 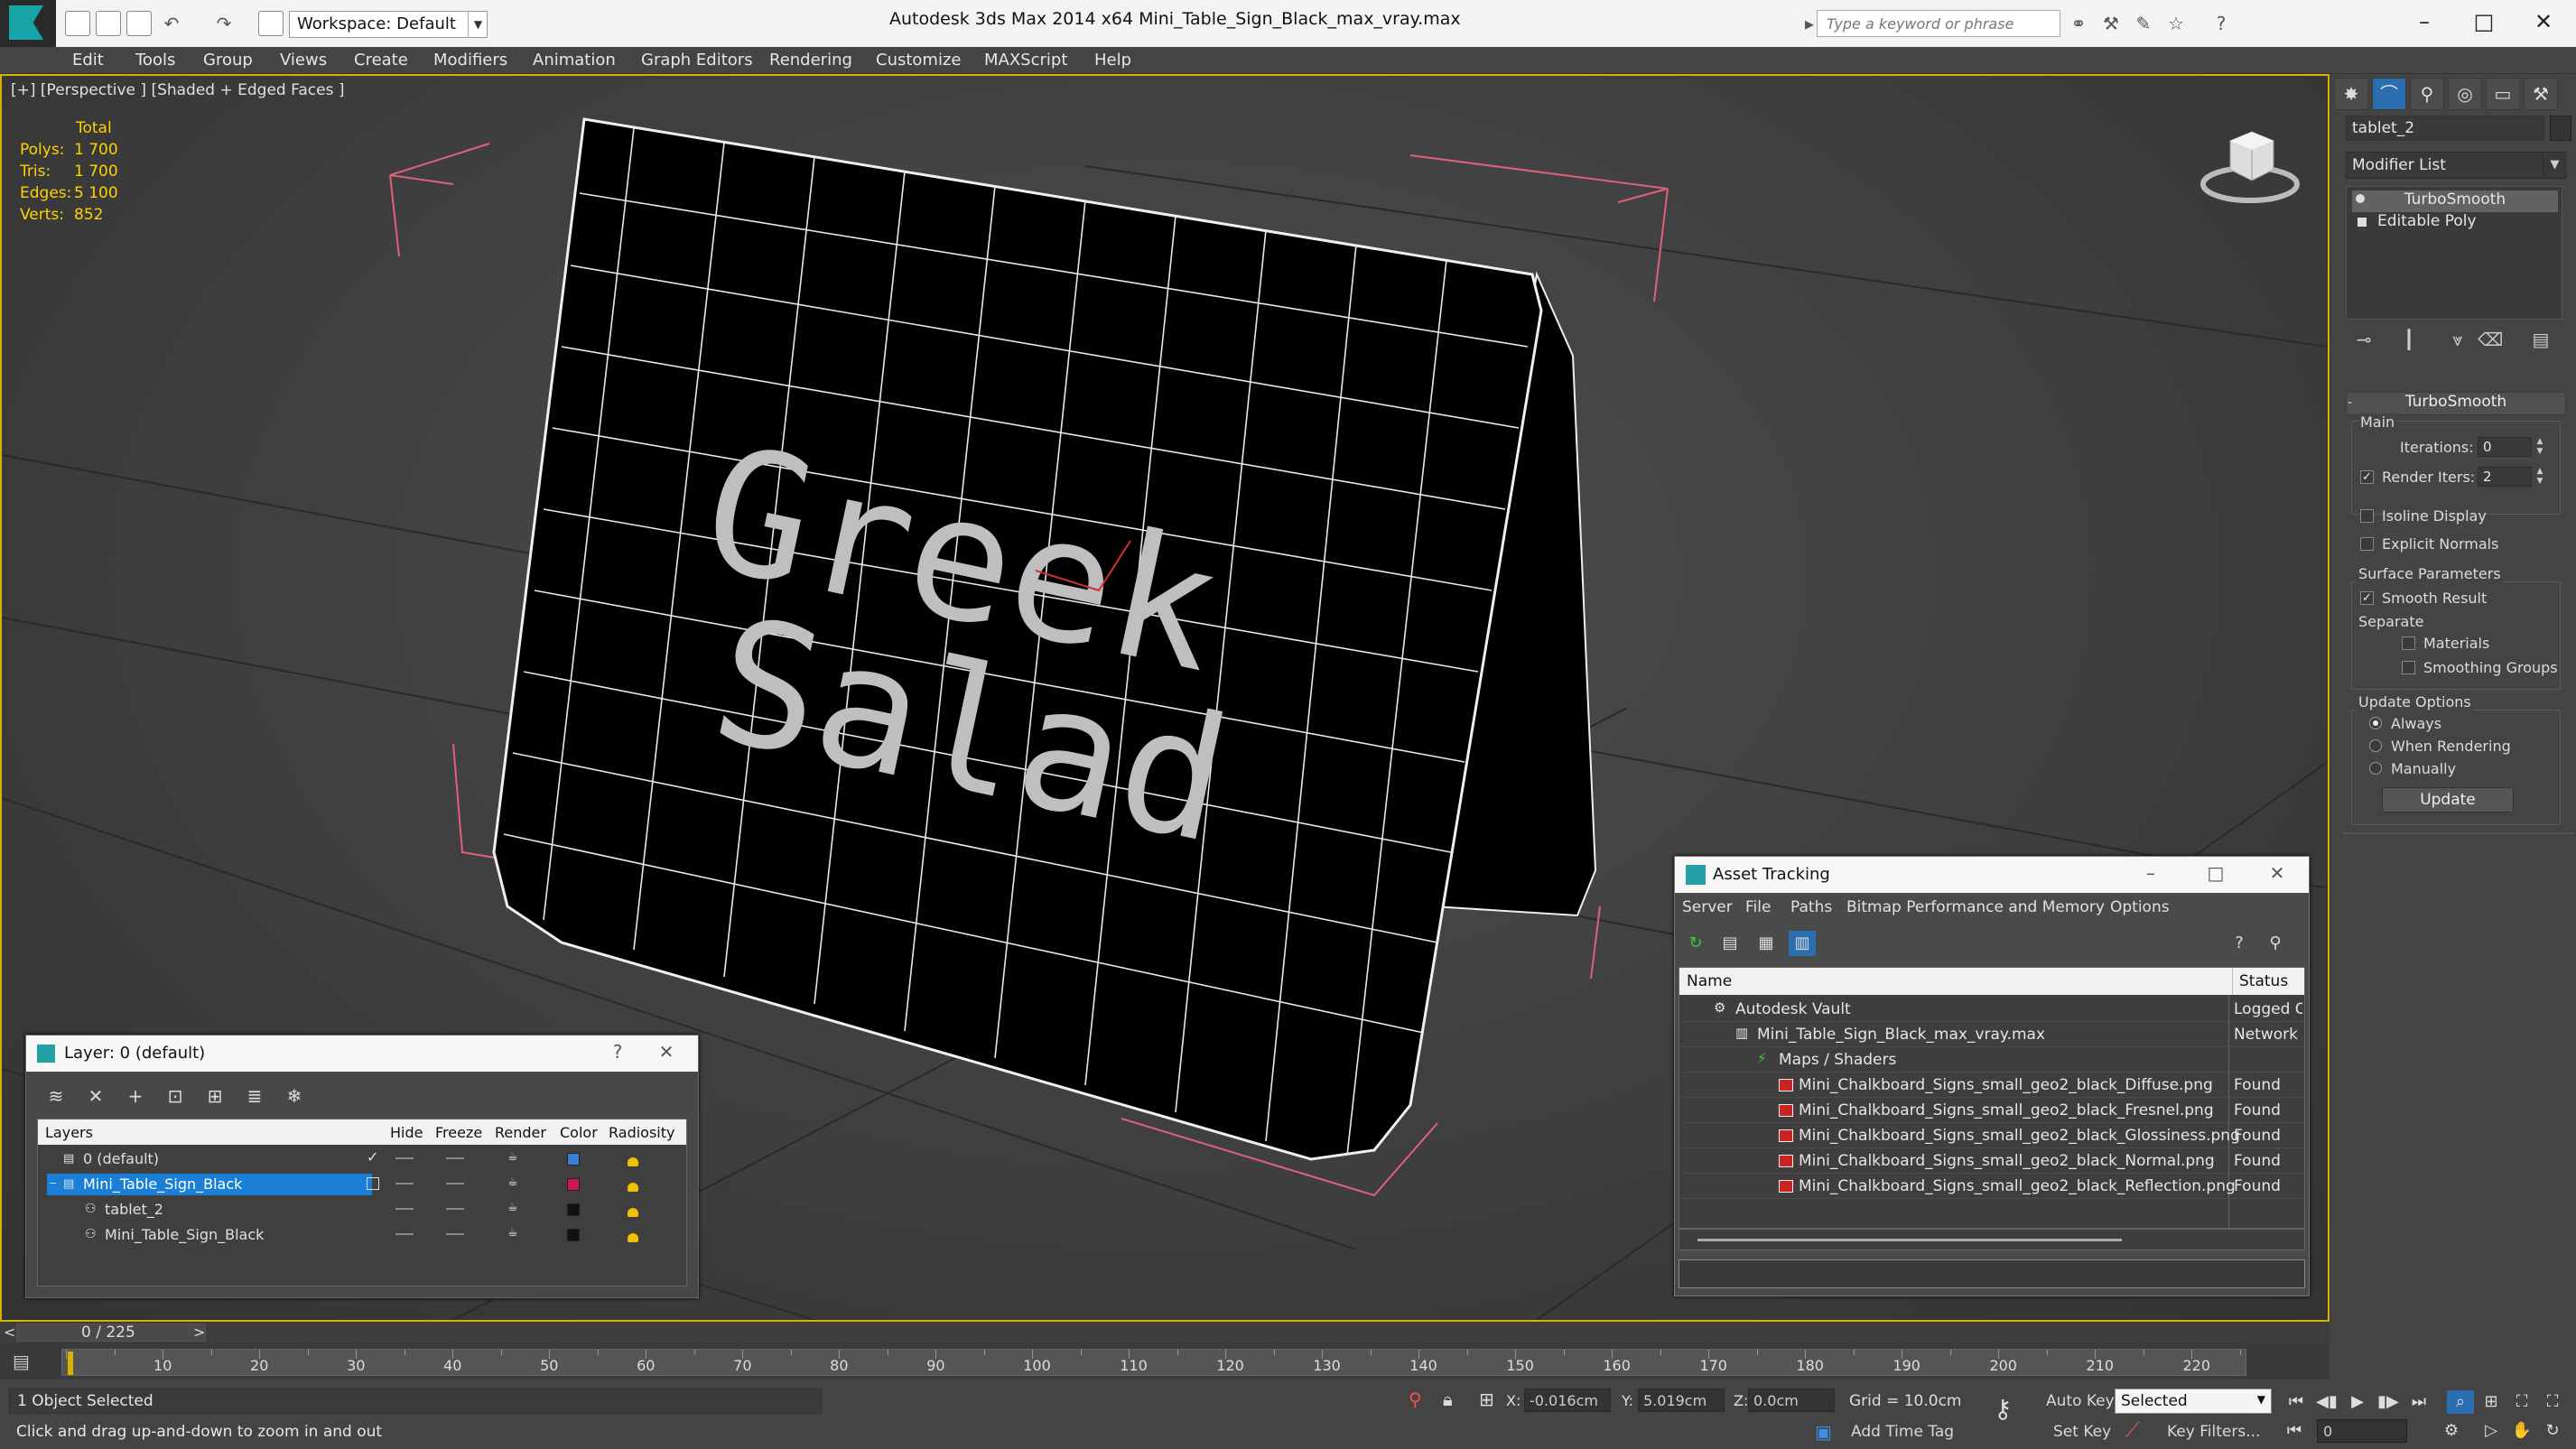 What do you see at coordinates (2362, 222) in the screenshot?
I see `expand-icon` at bounding box center [2362, 222].